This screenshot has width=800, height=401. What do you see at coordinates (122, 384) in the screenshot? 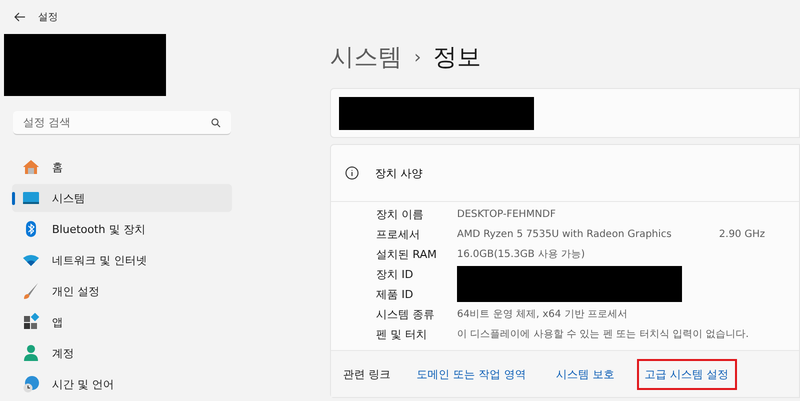
I see `sidebar-item: 시간 및 언어` at bounding box center [122, 384].